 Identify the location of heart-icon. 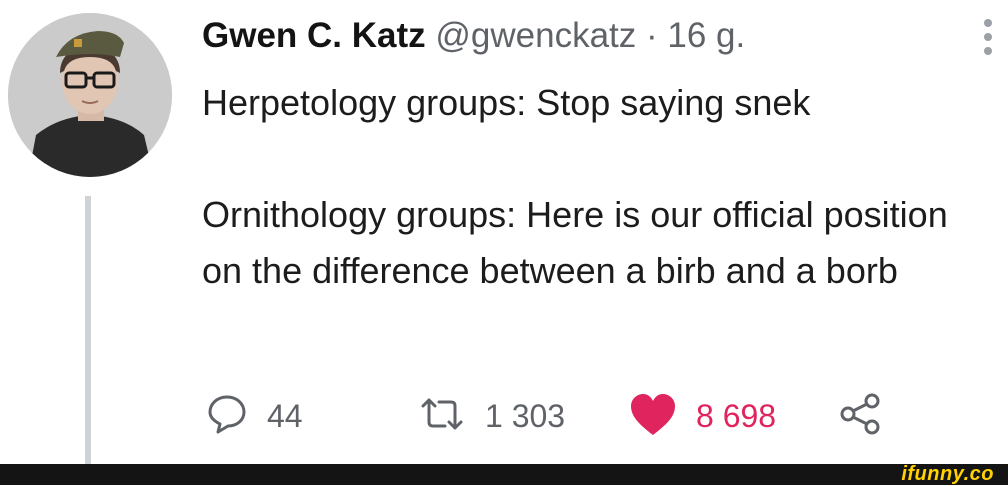
(653, 416).